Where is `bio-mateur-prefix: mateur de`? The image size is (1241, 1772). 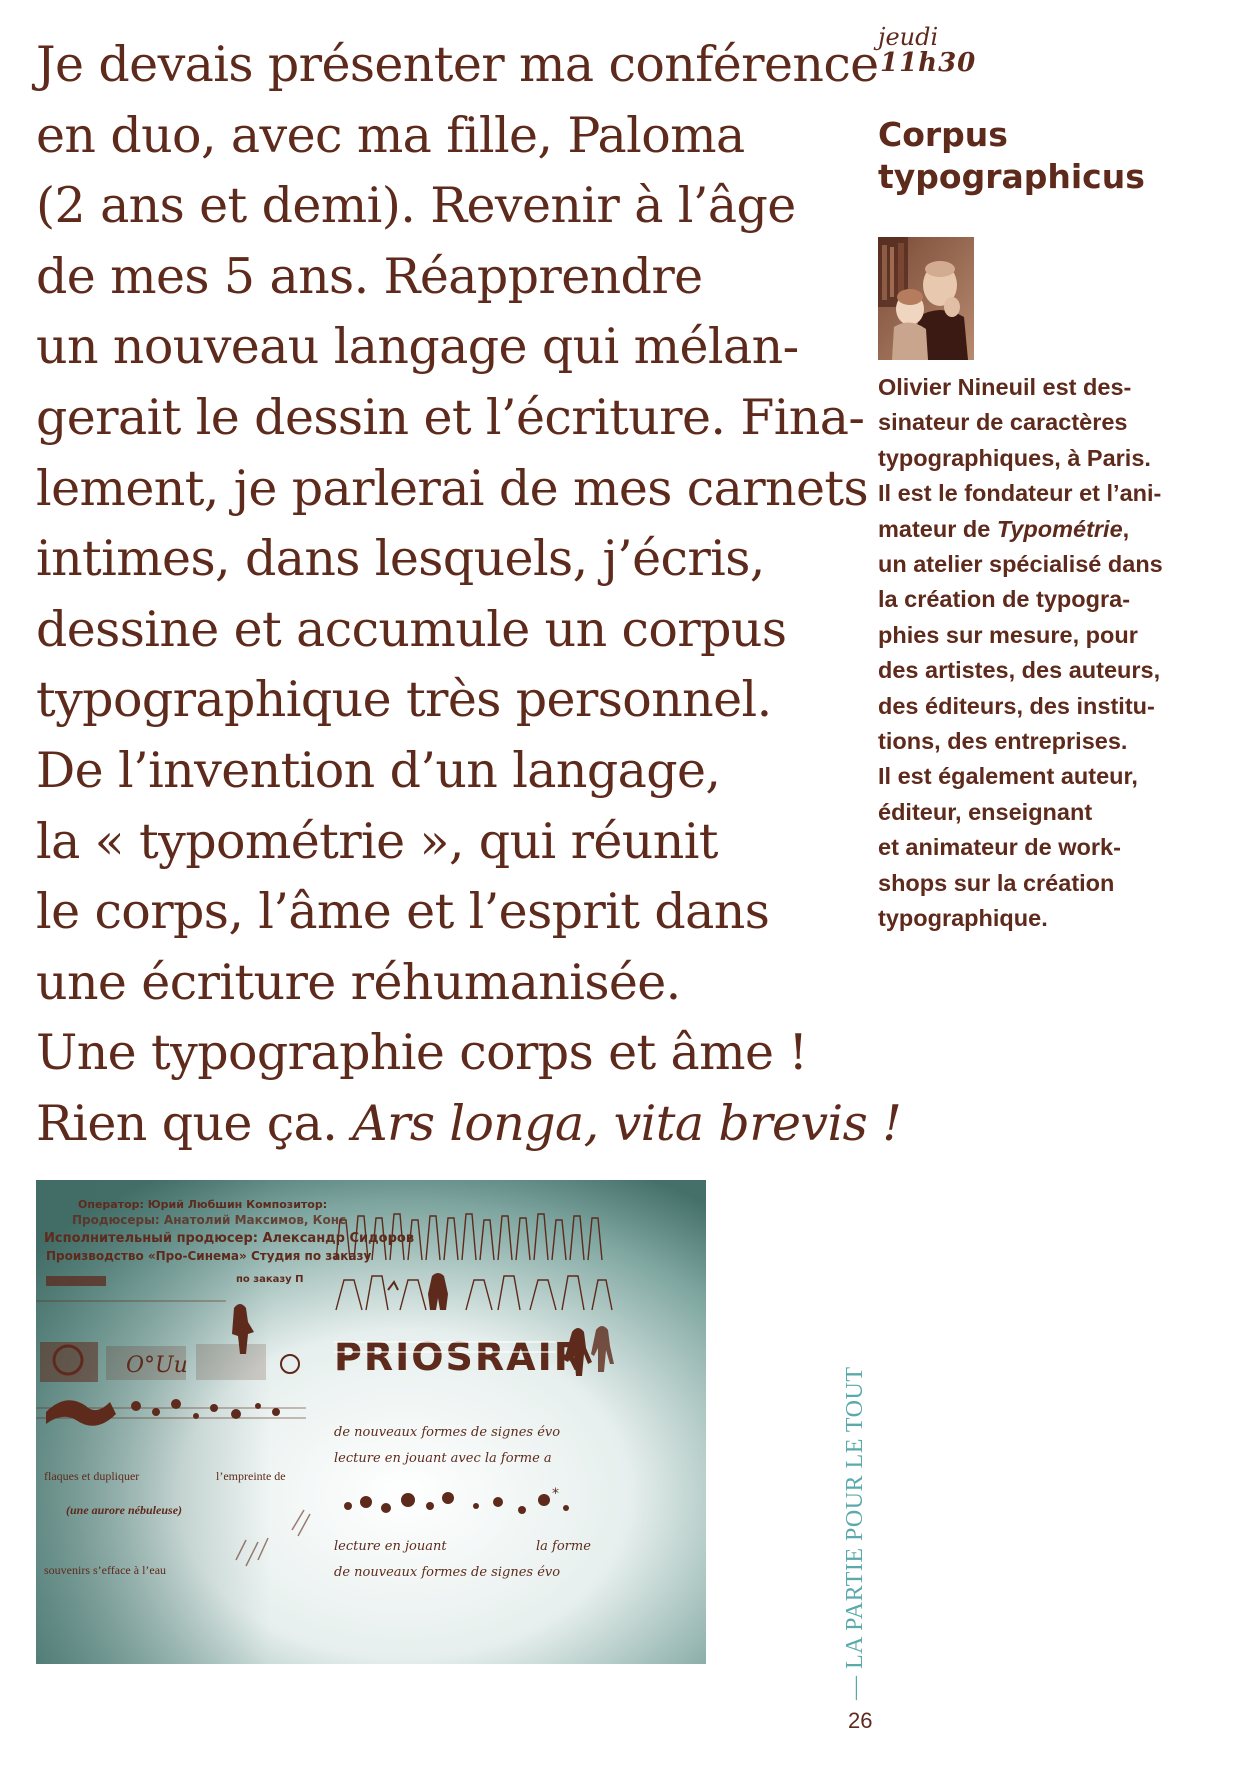 bio-mateur-prefix: mateur de is located at coordinates (937, 528).